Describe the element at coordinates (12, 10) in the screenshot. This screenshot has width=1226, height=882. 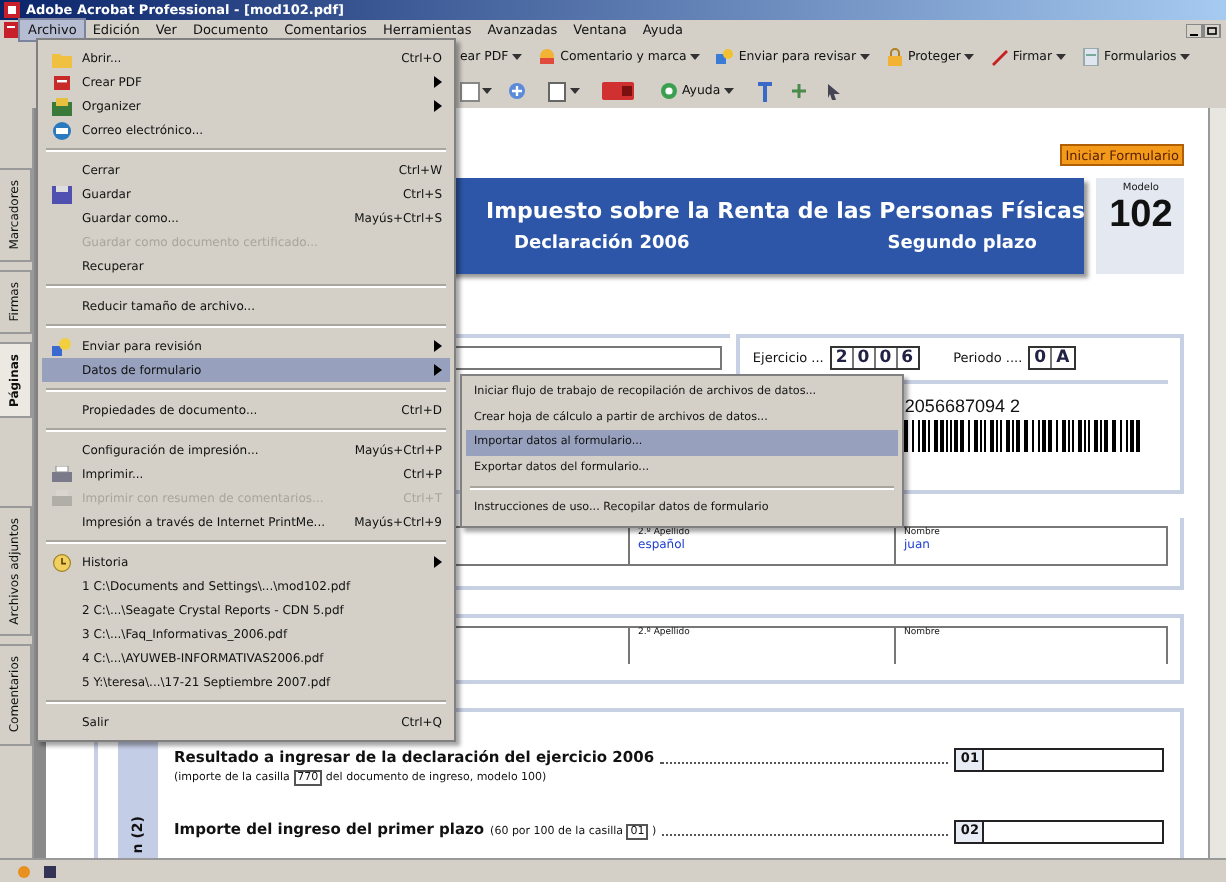
I see `app-icon` at that location.